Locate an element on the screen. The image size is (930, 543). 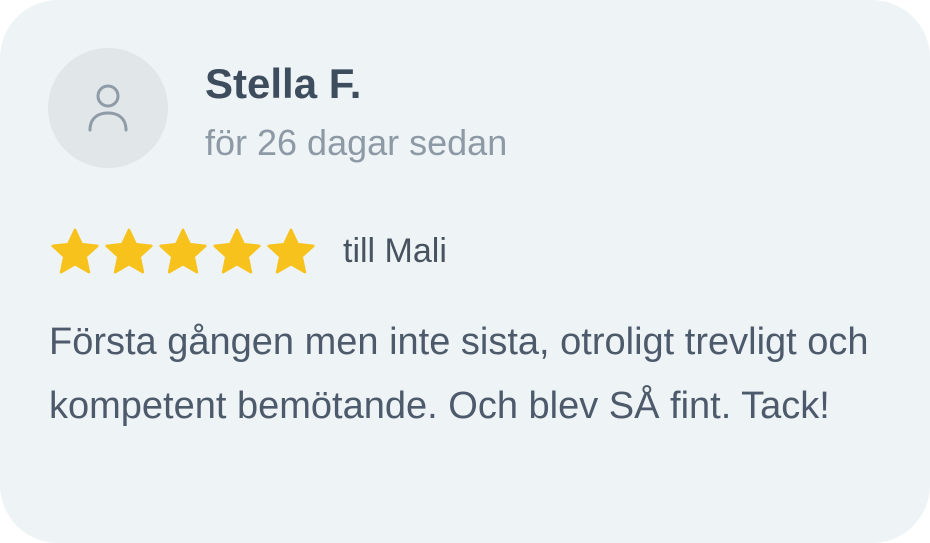
user-icon is located at coordinates (108, 108).